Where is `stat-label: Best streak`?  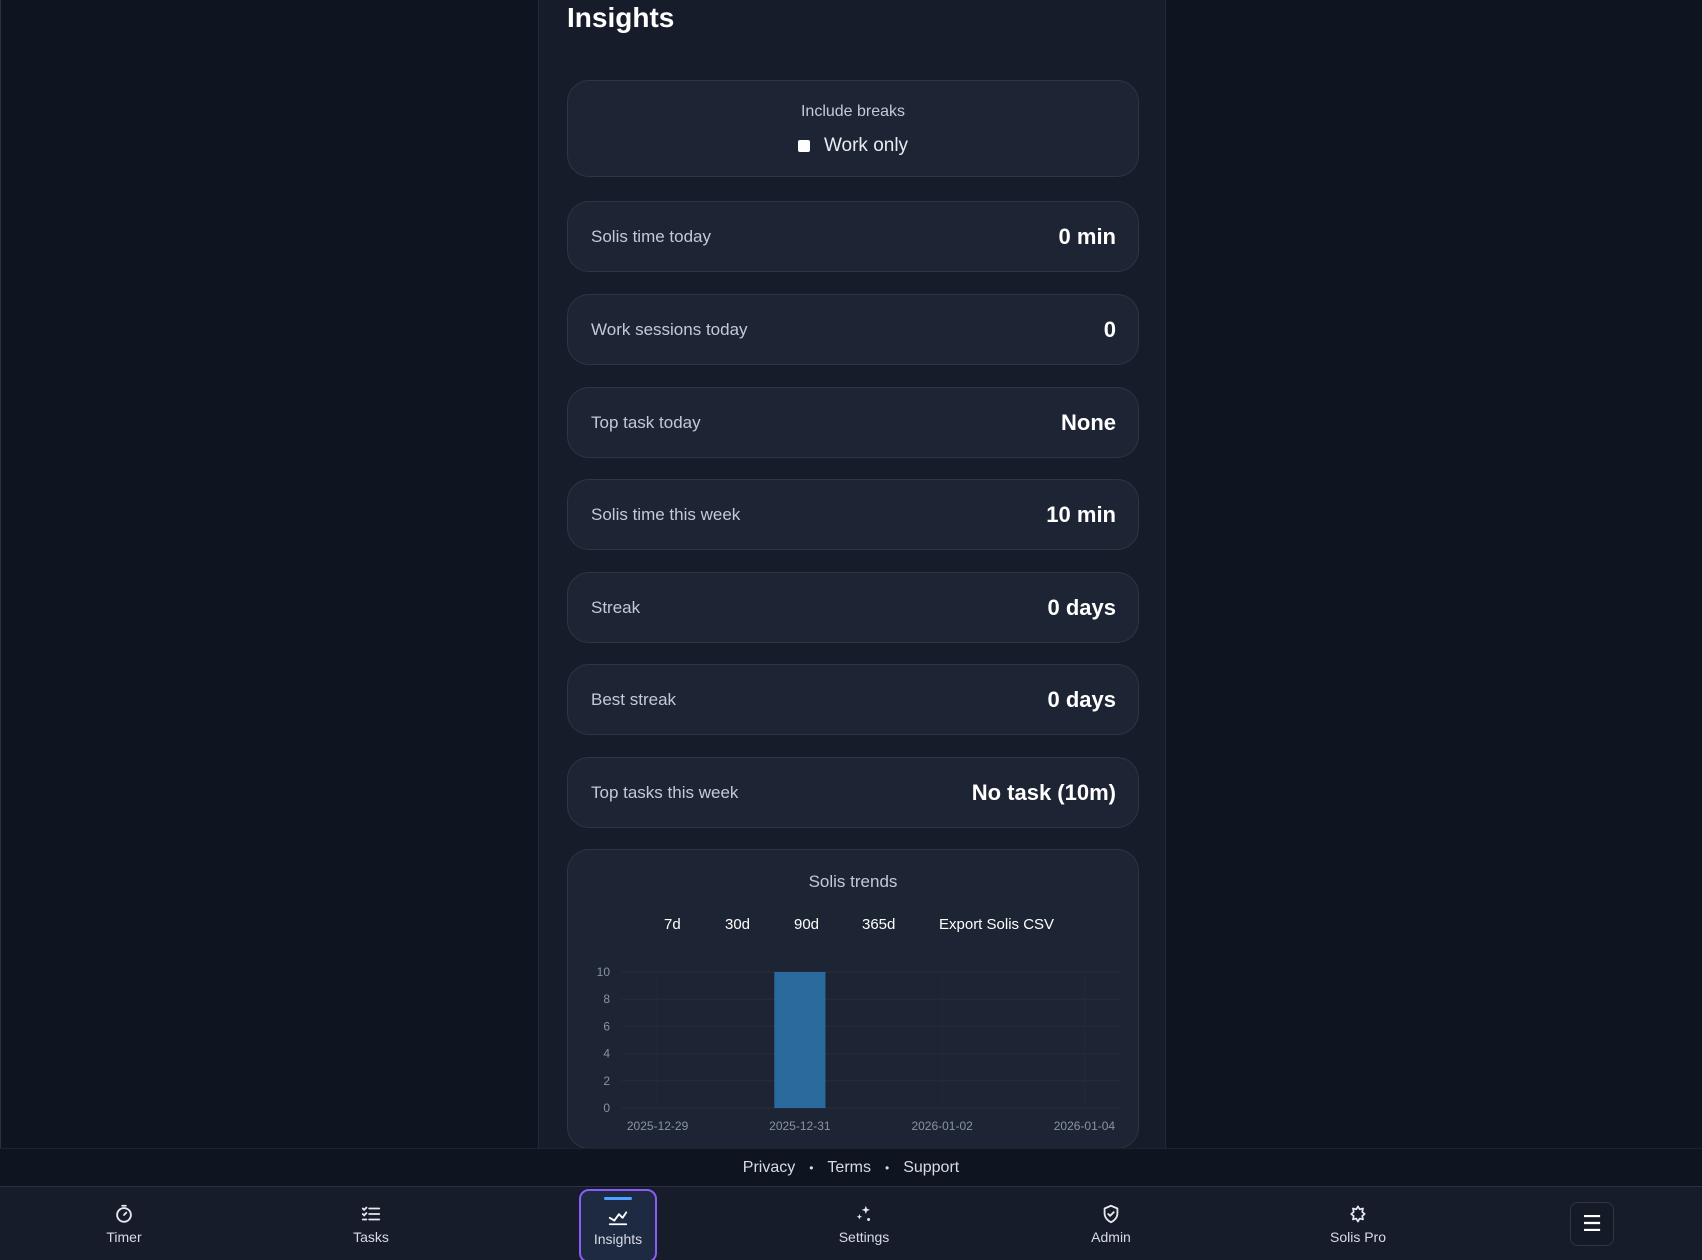
stat-label: Best streak is located at coordinates (634, 699).